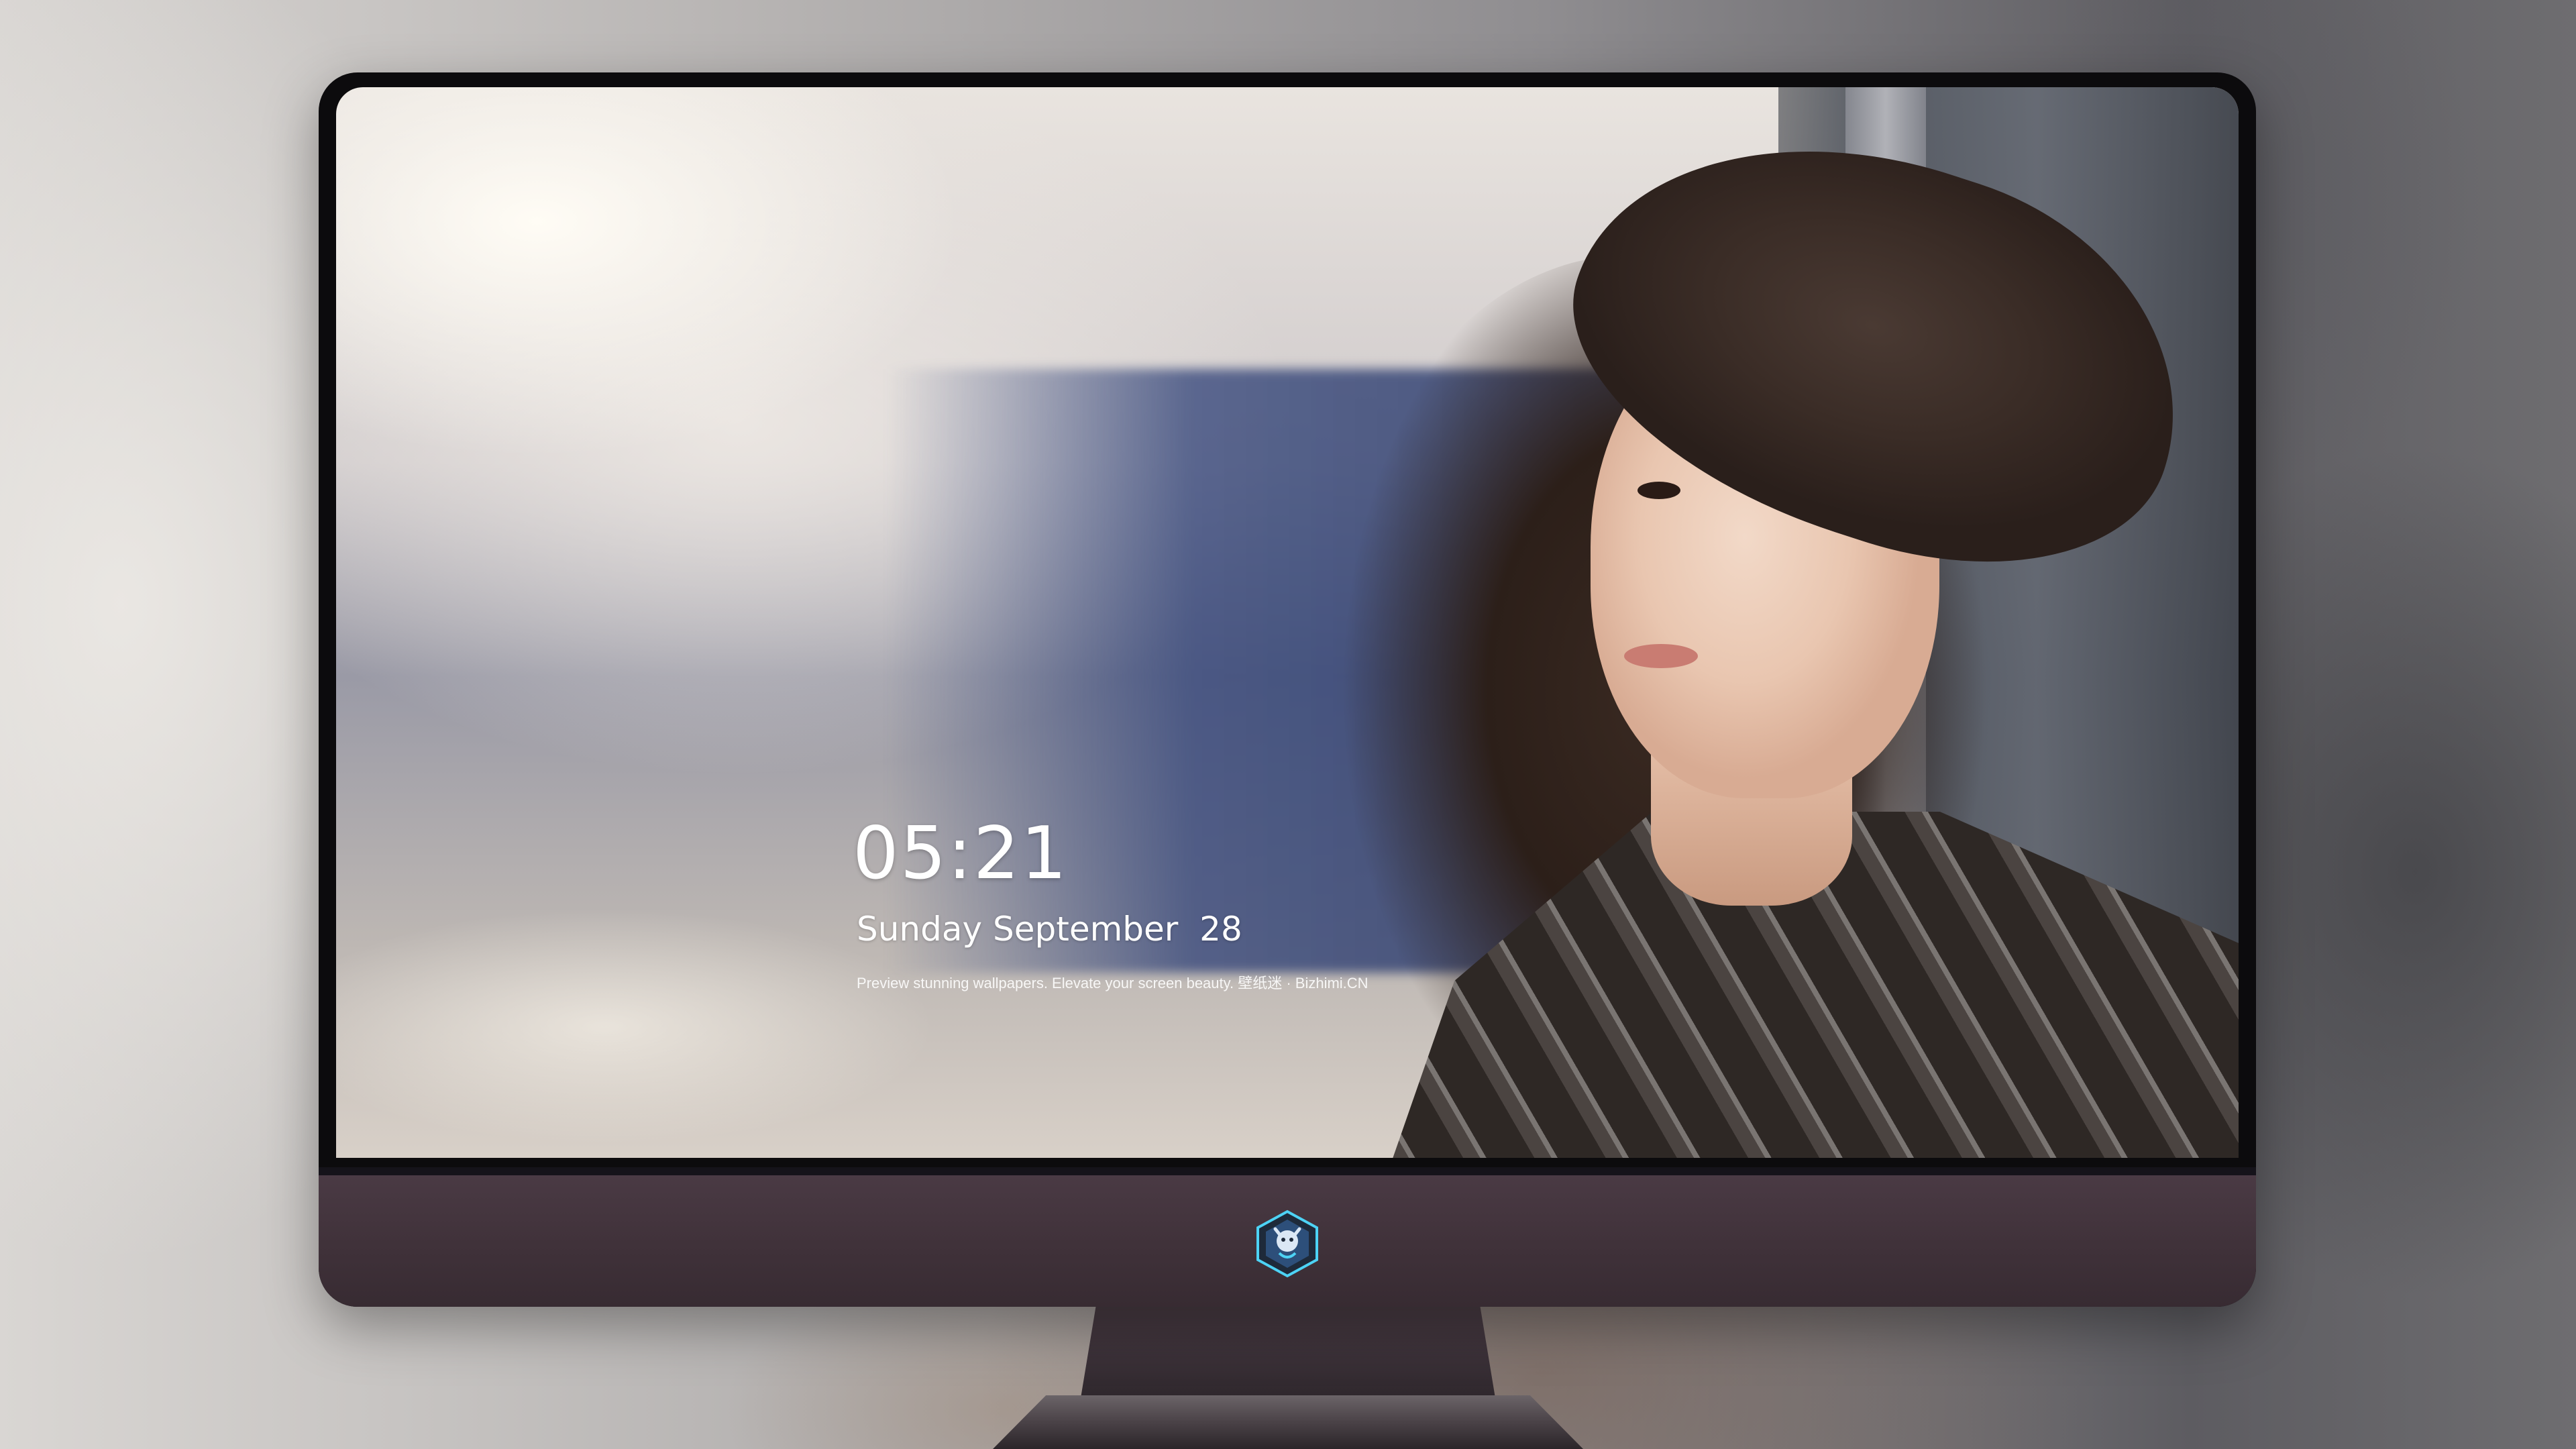 Image resolution: width=2576 pixels, height=1449 pixels. I want to click on monitor-chin, so click(1287, 1237).